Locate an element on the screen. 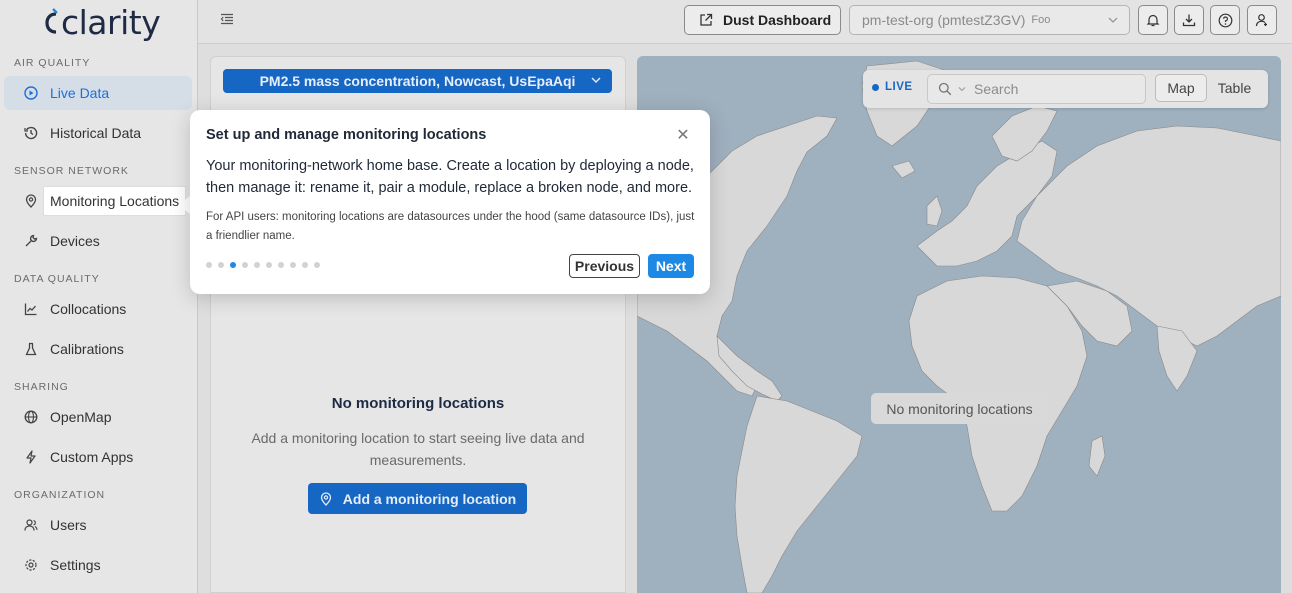  sidebar-item-historical-data: Historical Data is located at coordinates (98, 133).